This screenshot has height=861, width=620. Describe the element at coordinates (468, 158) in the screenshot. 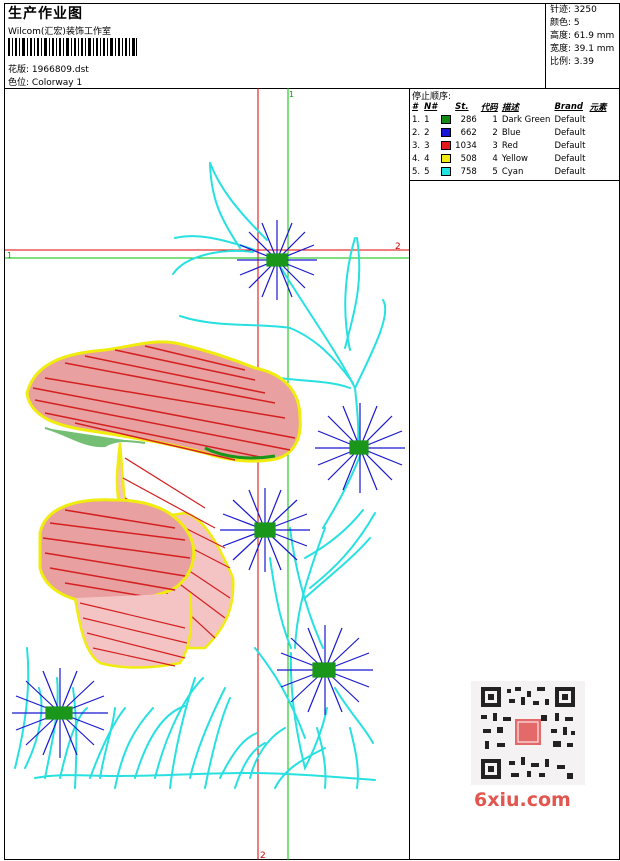

I see `row-stitches: 508` at that location.